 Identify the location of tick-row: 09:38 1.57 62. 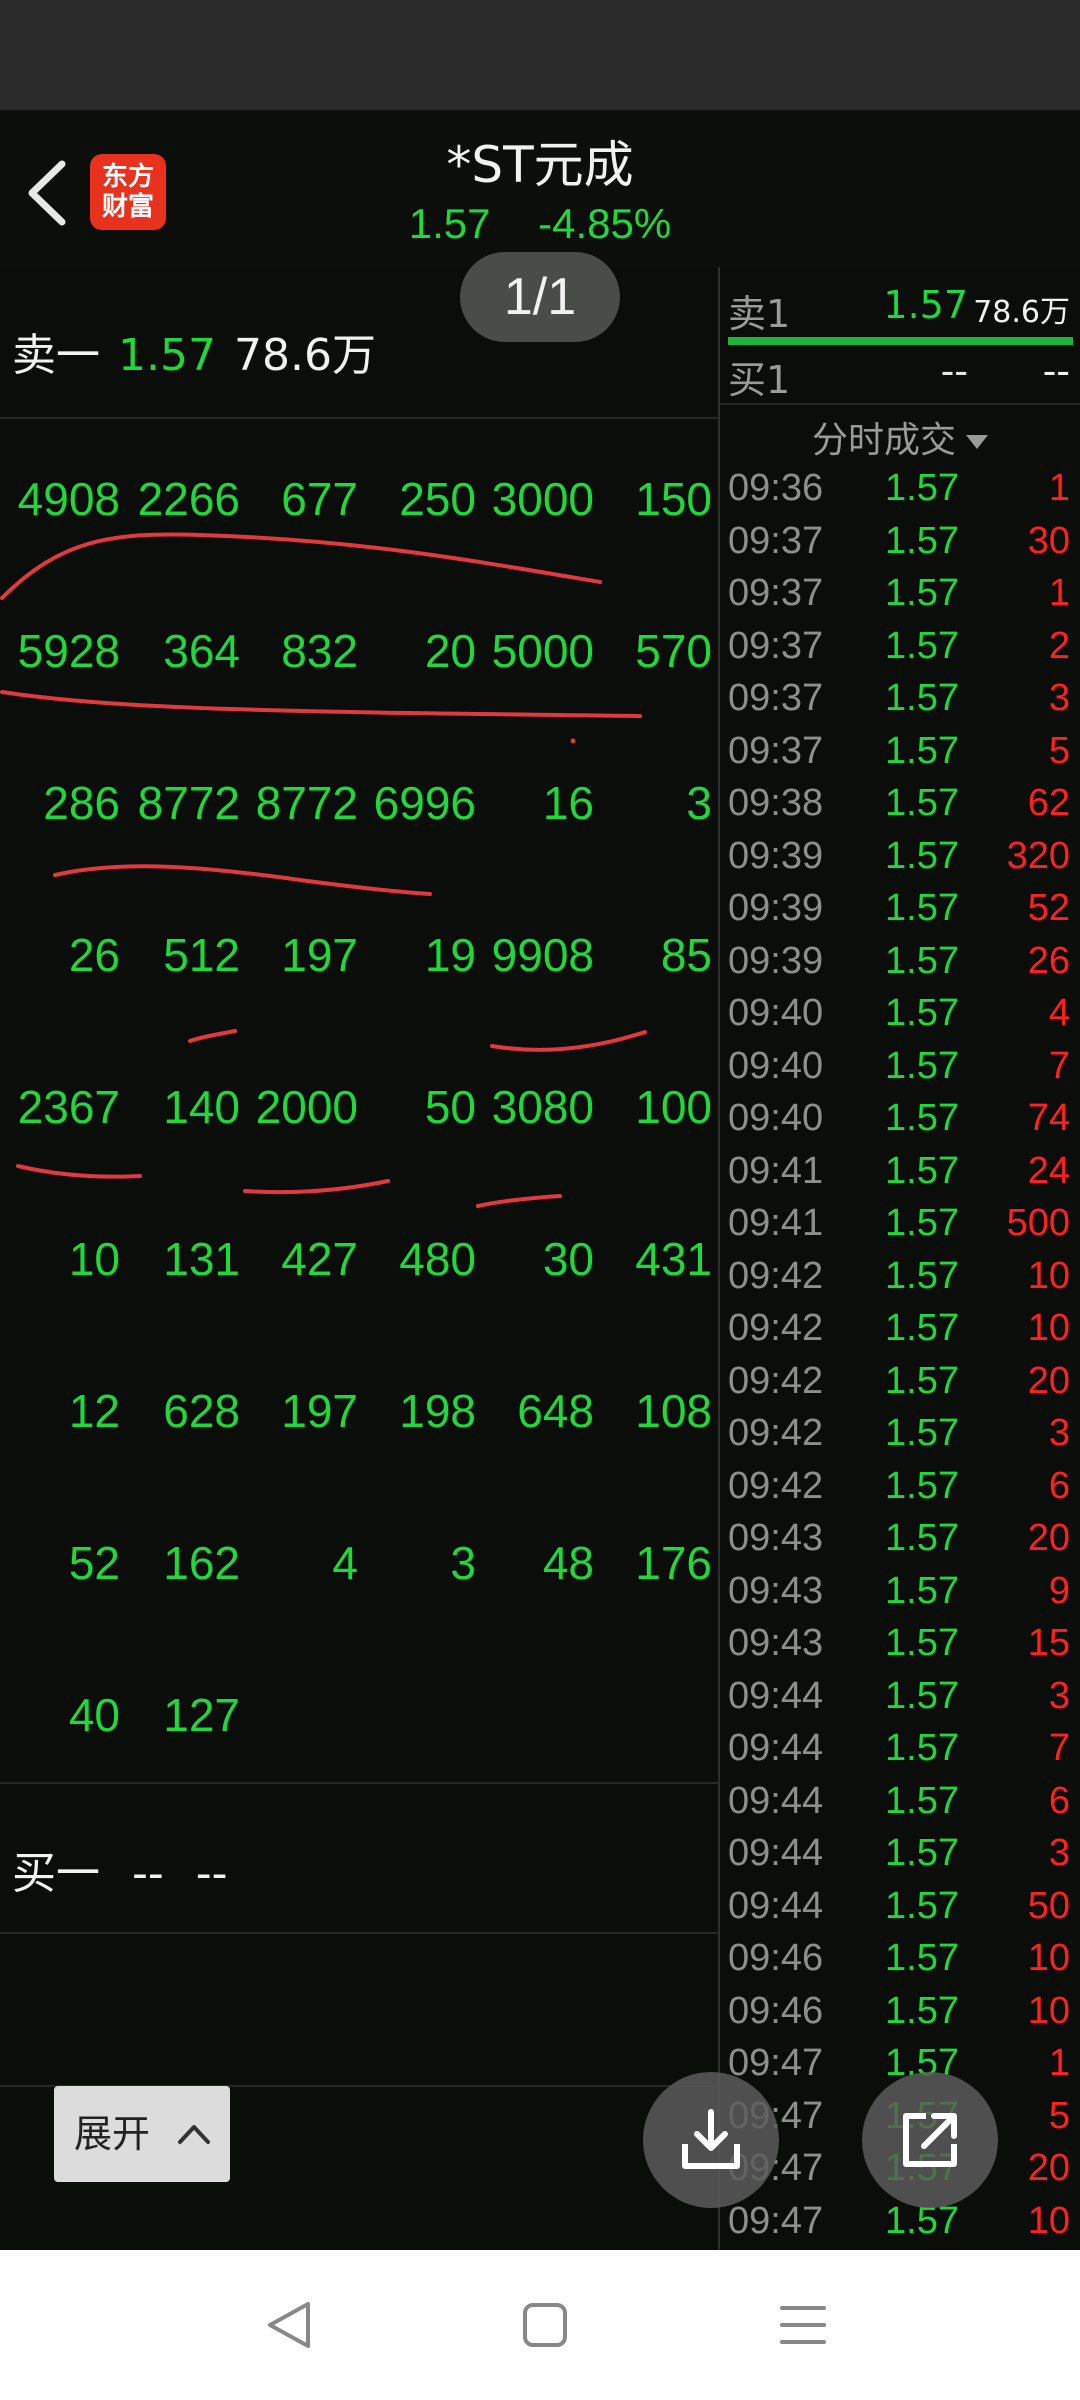
(900, 804).